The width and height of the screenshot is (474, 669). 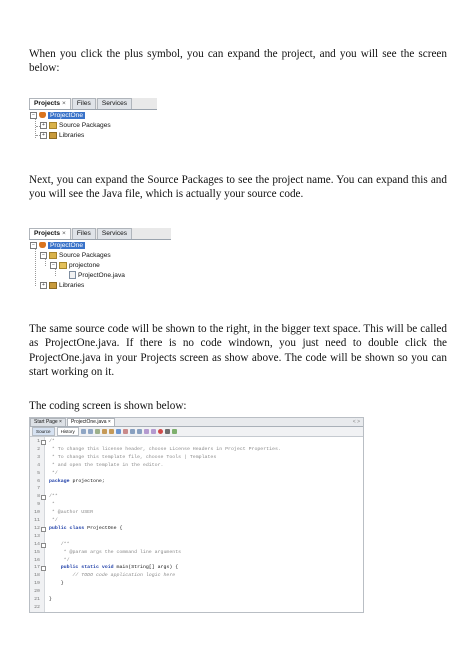 I want to click on tree-item-source-packages: + Source Packages, so click(x=75, y=125).